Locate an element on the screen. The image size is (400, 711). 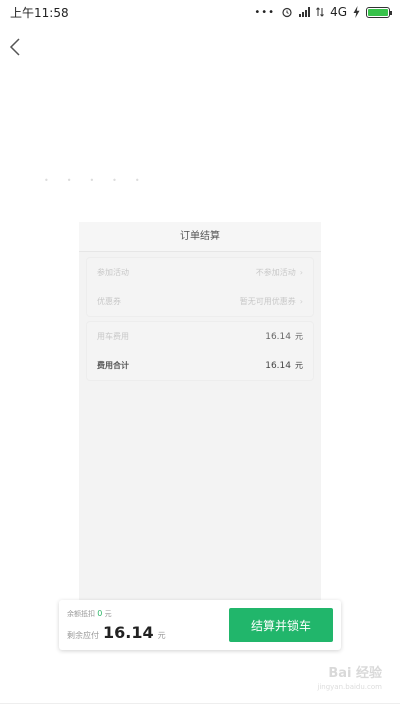
total-fee-row: 费用合计 16.14 元 is located at coordinates (200, 365).